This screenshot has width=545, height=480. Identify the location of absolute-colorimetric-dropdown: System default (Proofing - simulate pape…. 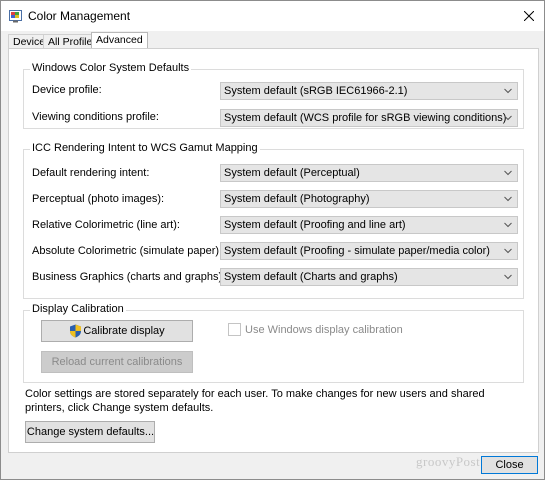
(369, 251).